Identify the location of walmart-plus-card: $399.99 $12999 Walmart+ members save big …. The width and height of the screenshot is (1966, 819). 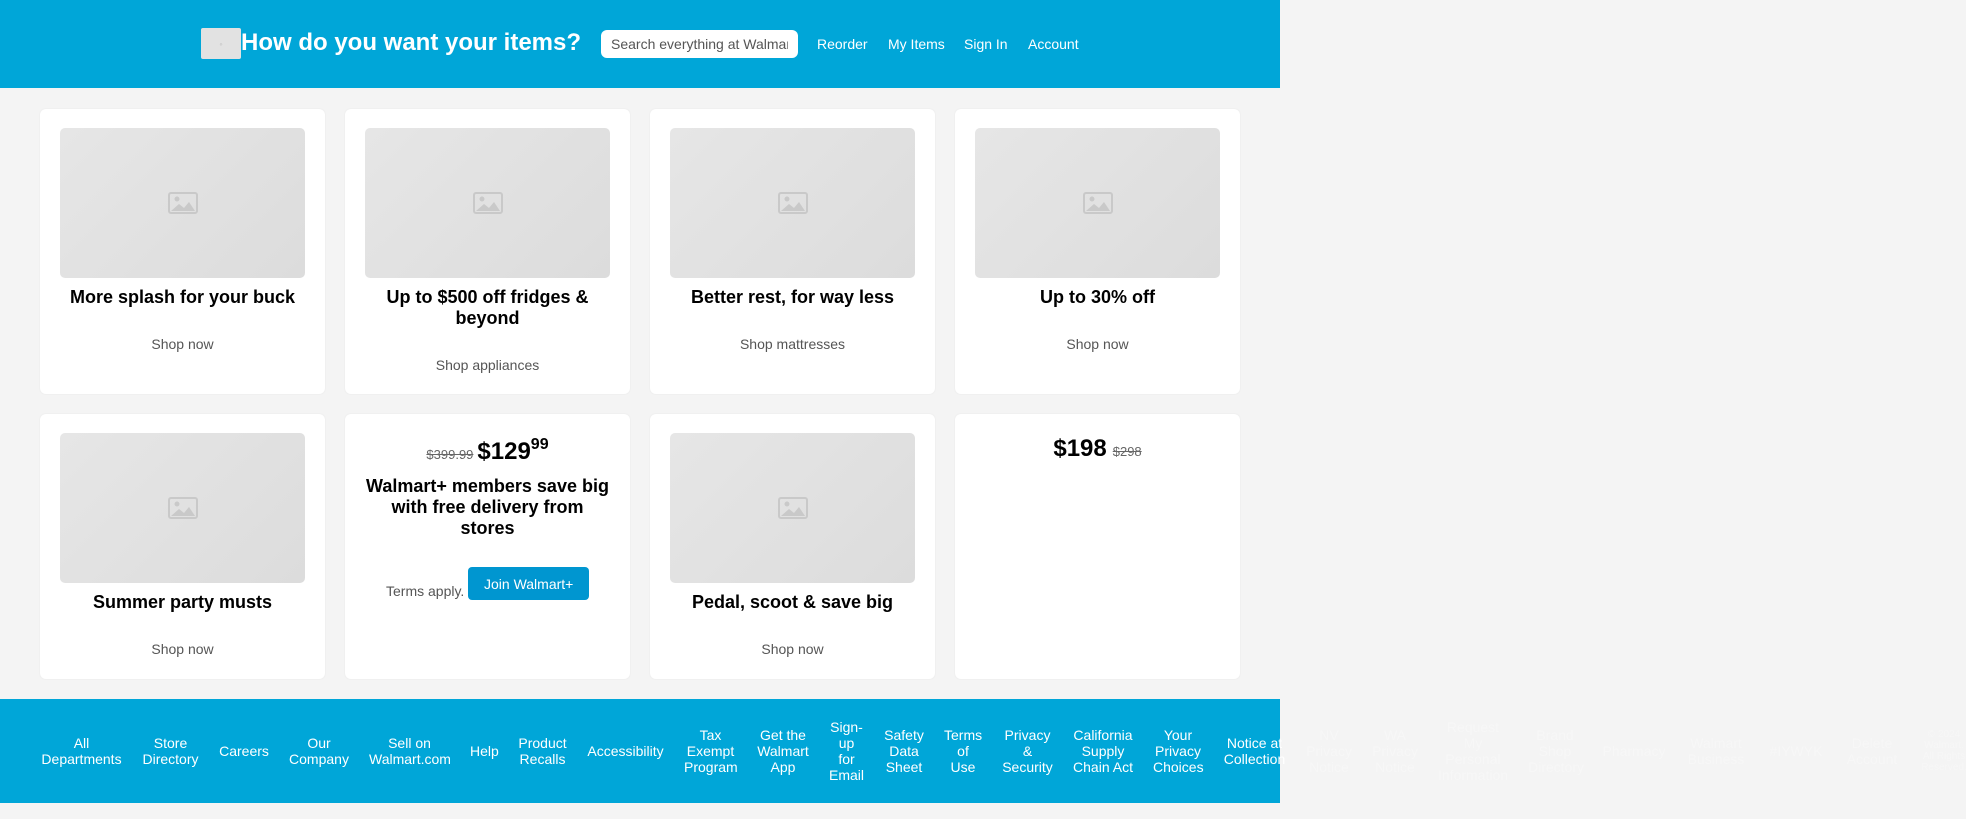
(487, 546).